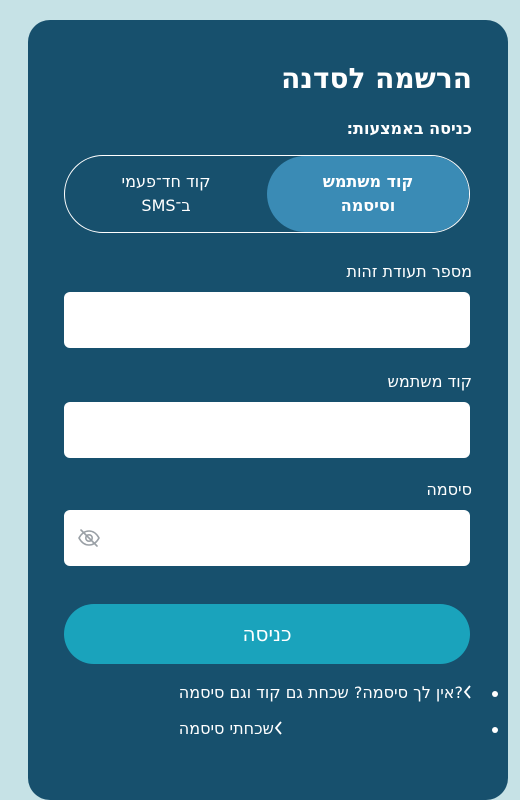 The height and width of the screenshot is (800, 520). I want to click on forgot-password-link: שכחתי סיסמה, so click(226, 728).